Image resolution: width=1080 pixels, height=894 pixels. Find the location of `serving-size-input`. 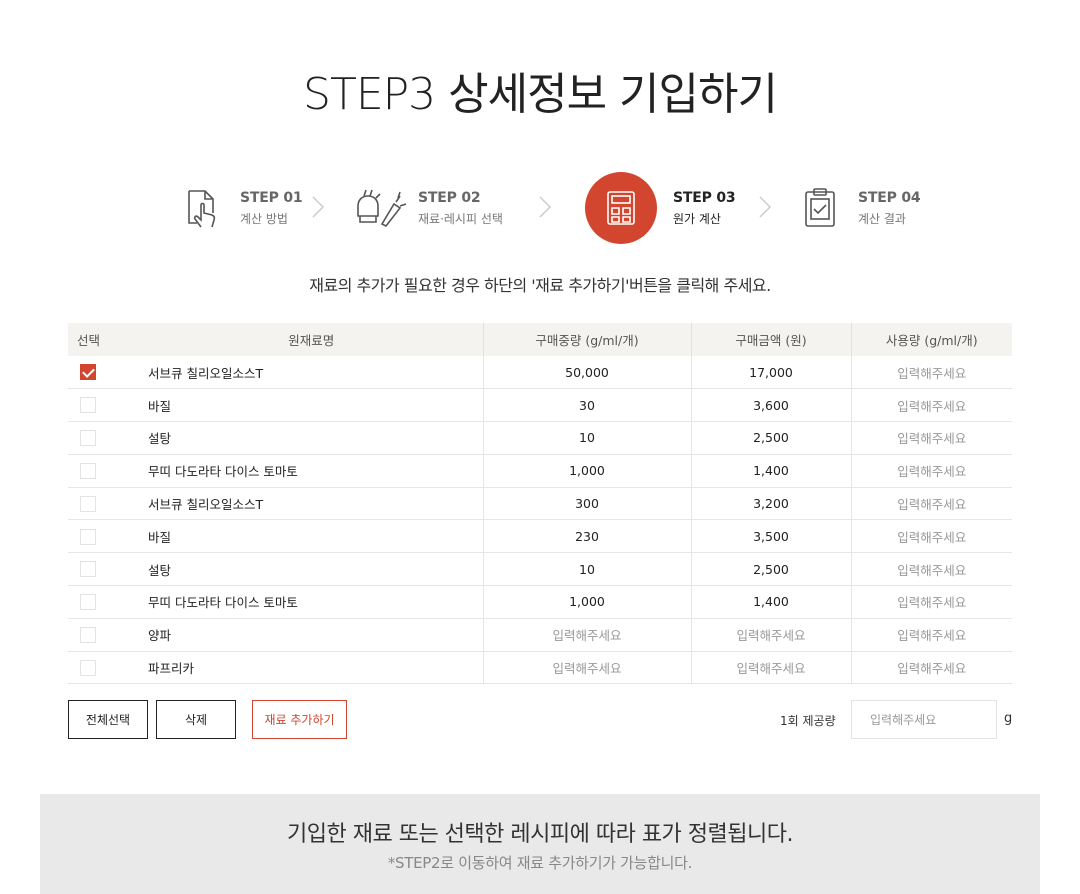

serving-size-input is located at coordinates (924, 719).